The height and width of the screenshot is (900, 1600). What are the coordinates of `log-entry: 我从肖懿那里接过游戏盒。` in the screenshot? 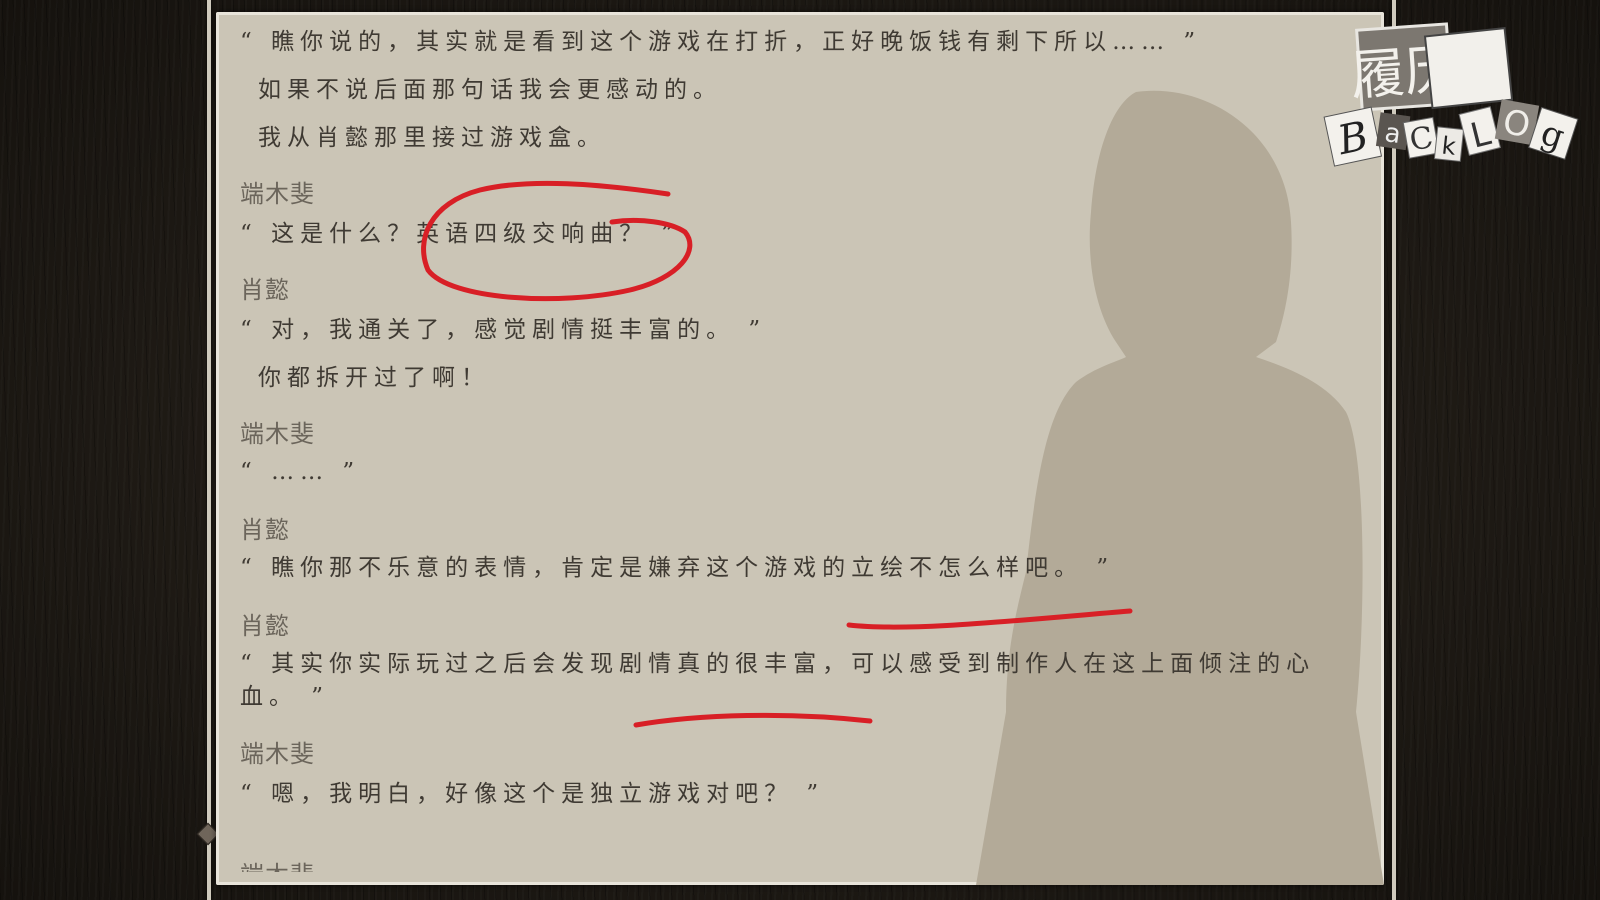 It's located at (800, 138).